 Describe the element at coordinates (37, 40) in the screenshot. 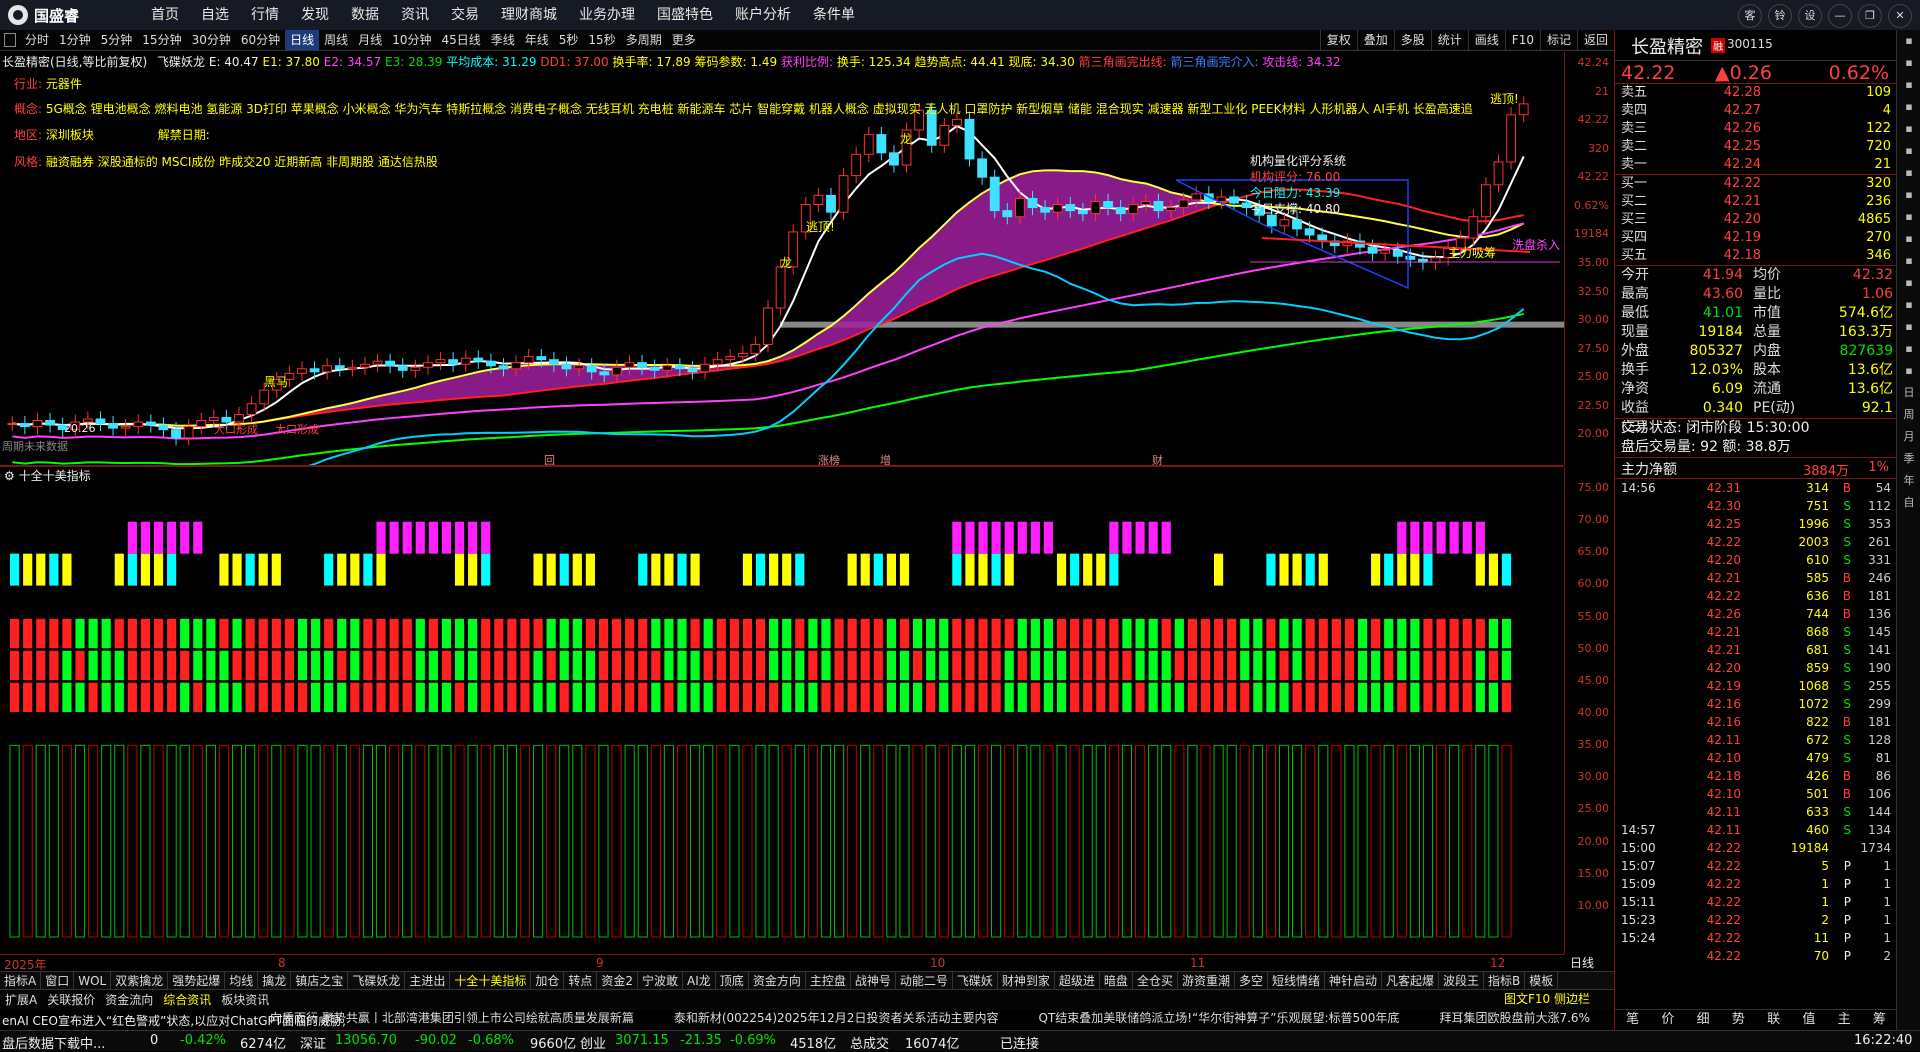

I see `period-0: 分时` at that location.